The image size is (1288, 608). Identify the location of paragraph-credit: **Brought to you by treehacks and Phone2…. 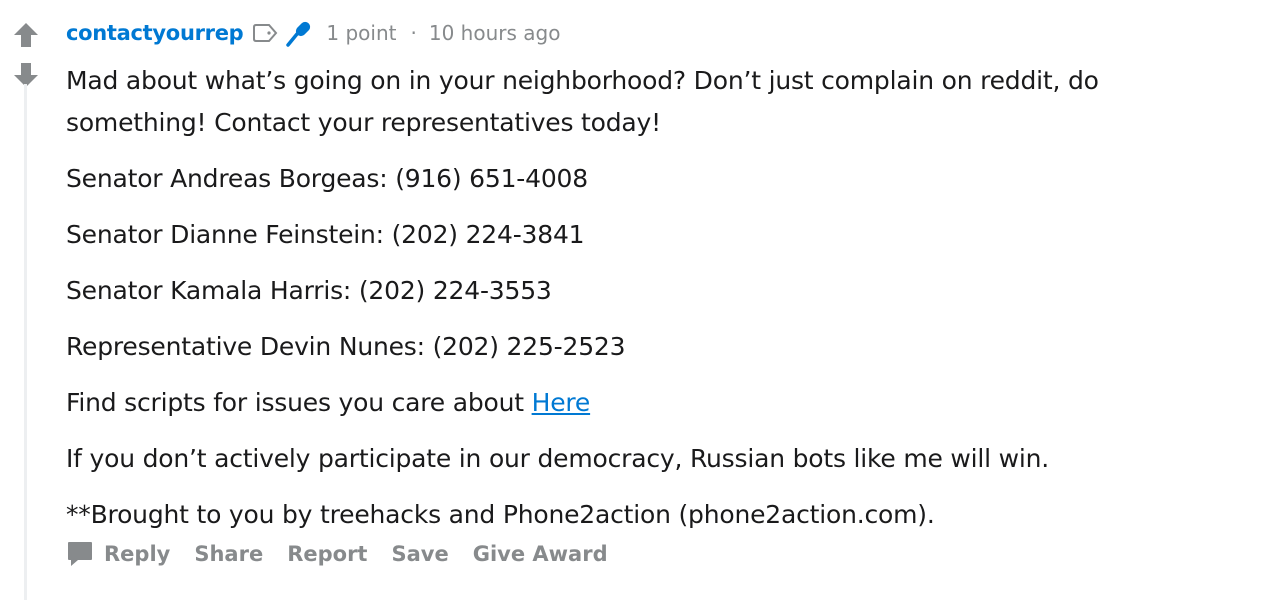
(500, 514).